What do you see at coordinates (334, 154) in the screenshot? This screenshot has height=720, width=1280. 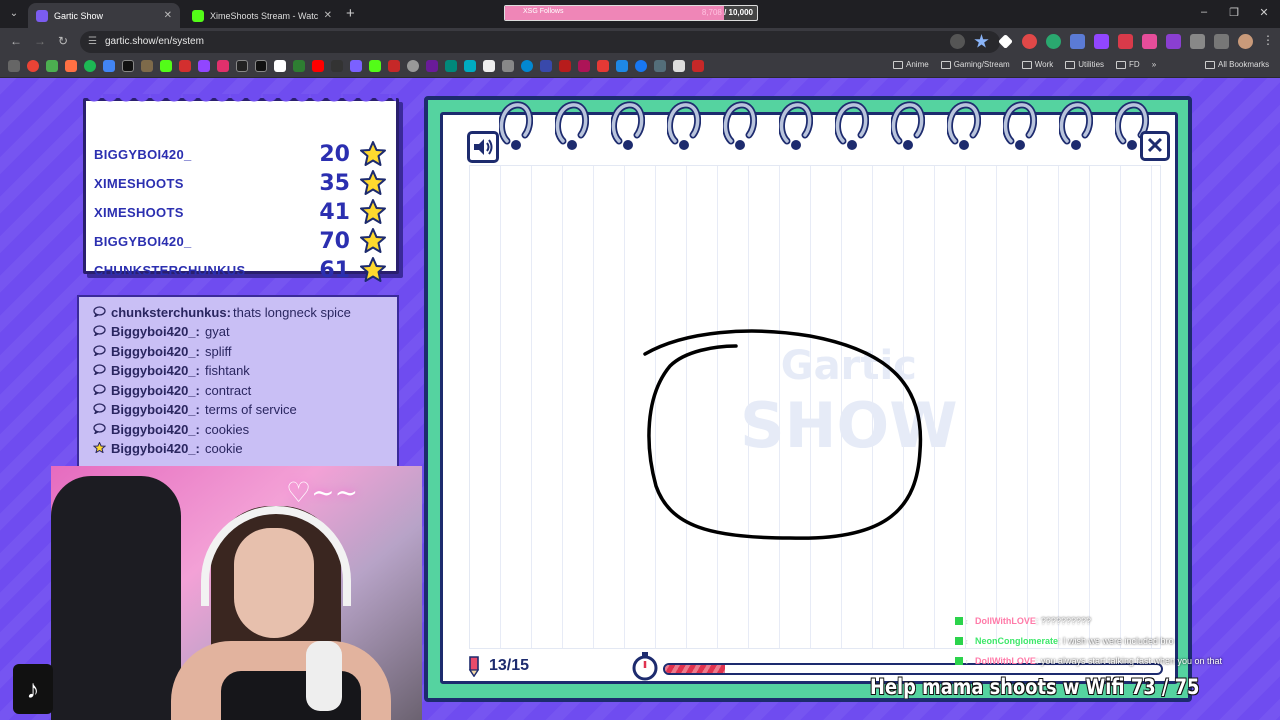 I see `player-score: 20` at bounding box center [334, 154].